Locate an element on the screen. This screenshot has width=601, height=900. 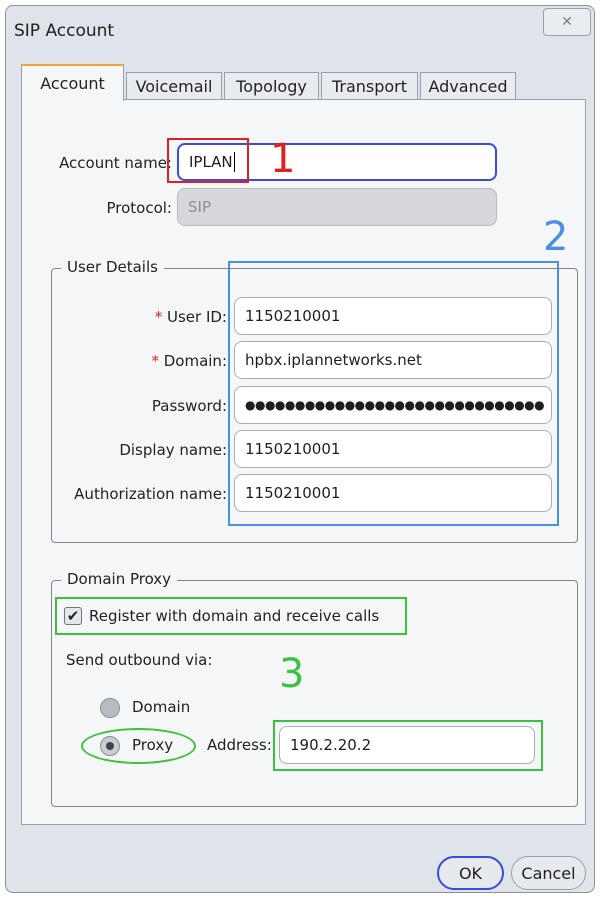
tab-voicemail: Voicemail is located at coordinates (174, 86).